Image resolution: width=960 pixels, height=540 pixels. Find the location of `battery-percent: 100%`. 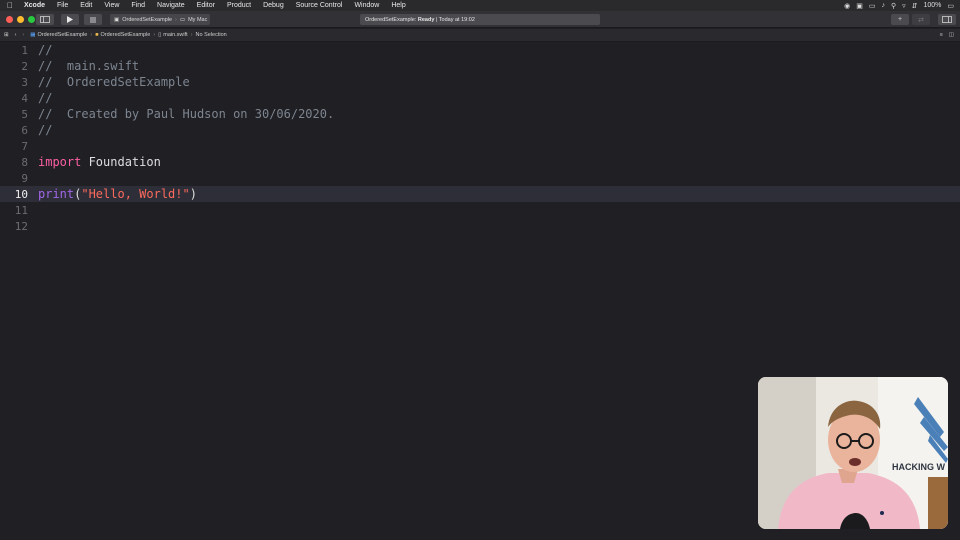

battery-percent: 100% is located at coordinates (932, 5).